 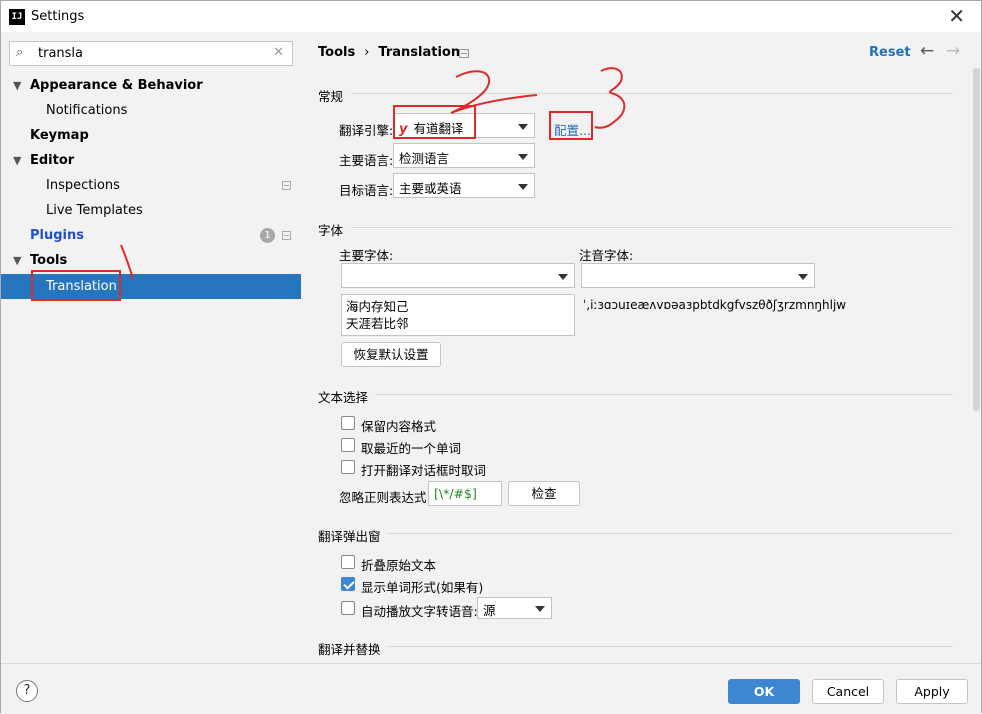 What do you see at coordinates (20, 52) in the screenshot?
I see `search-icon: ⌕` at bounding box center [20, 52].